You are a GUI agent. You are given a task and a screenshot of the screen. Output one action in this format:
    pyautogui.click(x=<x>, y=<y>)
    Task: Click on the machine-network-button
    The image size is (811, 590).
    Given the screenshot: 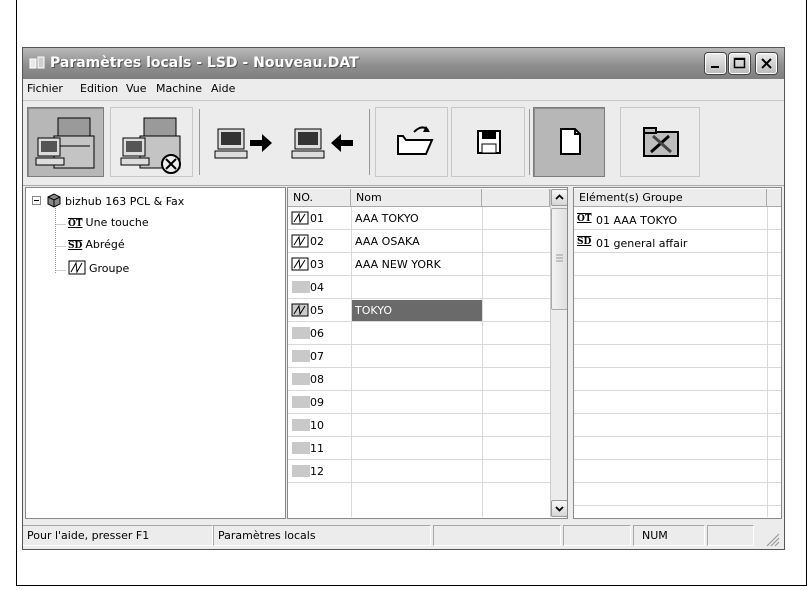 What is the action you would take?
    pyautogui.click(x=151, y=142)
    